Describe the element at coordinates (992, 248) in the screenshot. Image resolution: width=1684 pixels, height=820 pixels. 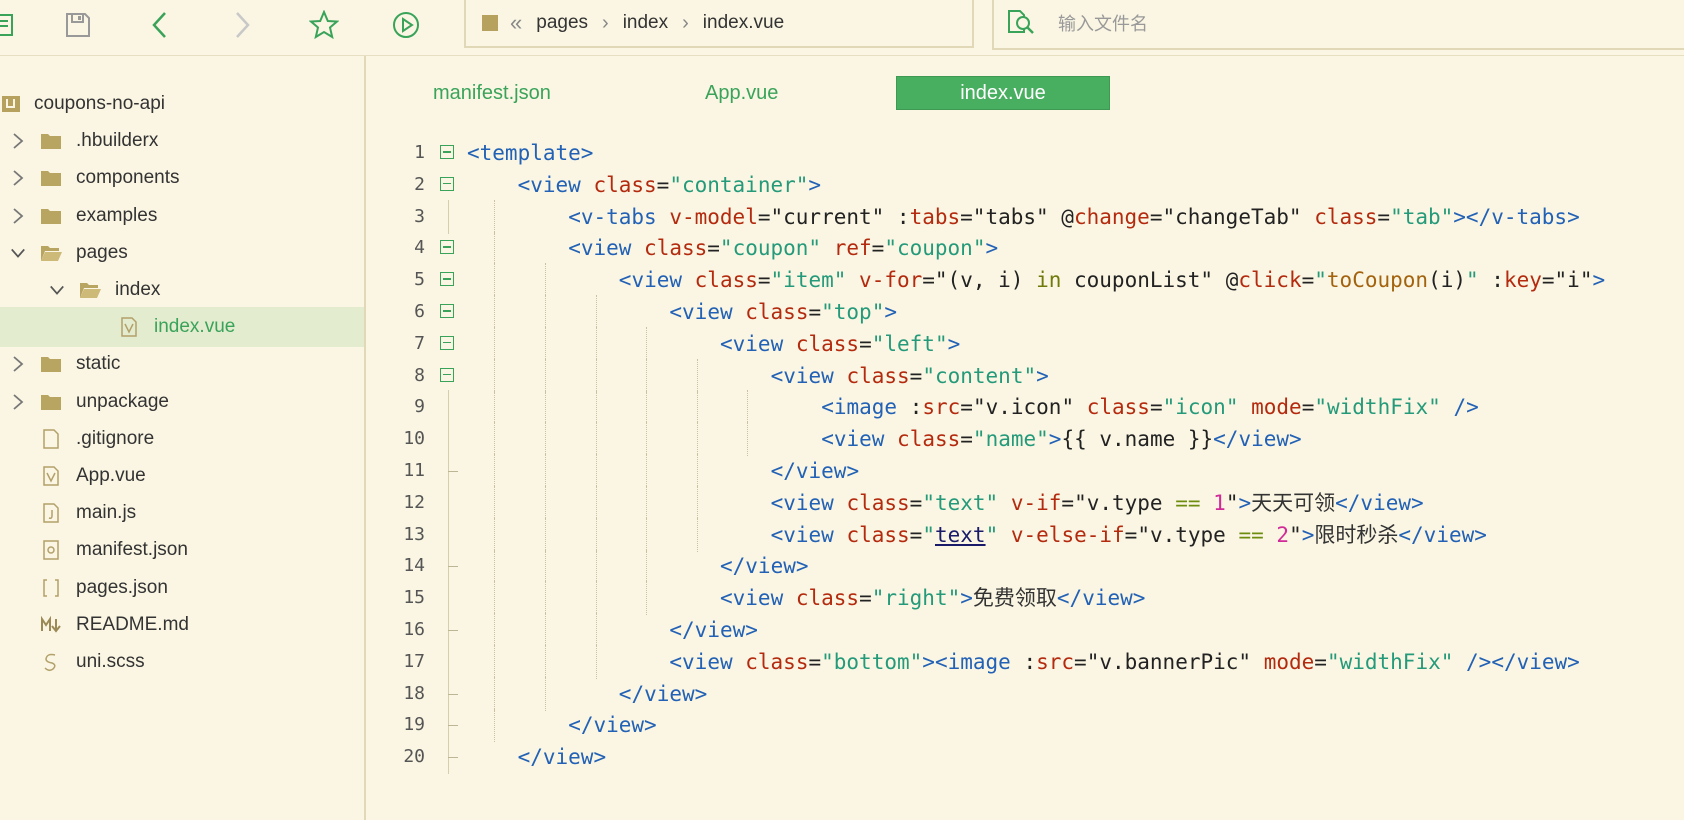
I see `code-token: >` at that location.